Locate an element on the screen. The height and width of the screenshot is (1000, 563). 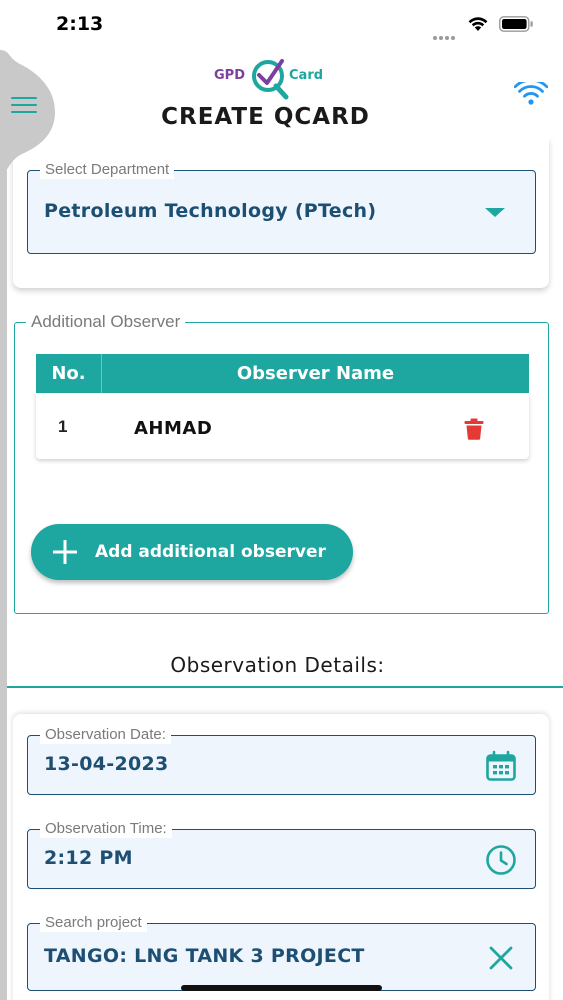
search-project-field: Search project TANGO: LNG TANK 3 PROJECT is located at coordinates (281, 952).